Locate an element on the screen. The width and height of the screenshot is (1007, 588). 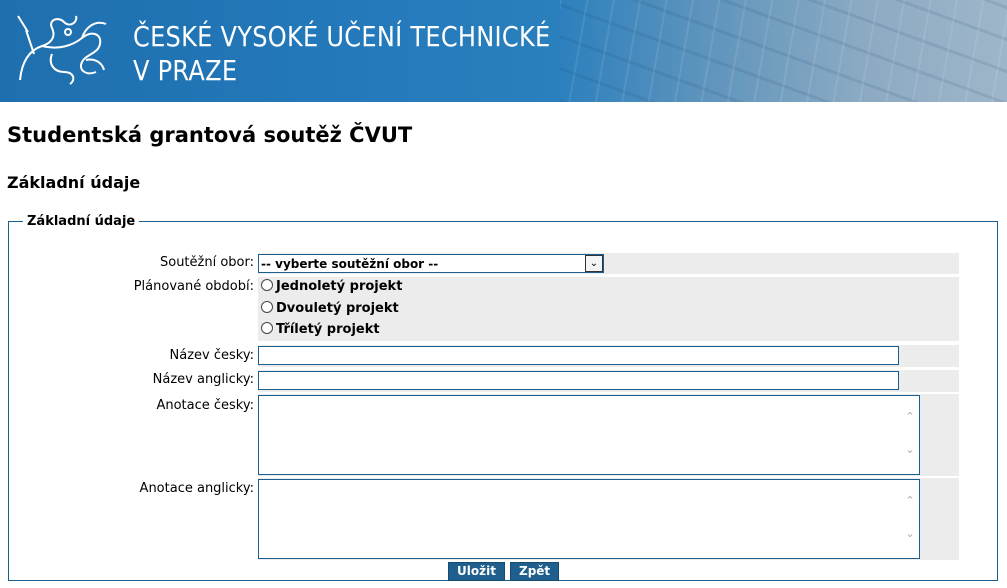
period-option-one-year: Jednoletý projekt is located at coordinates (331, 289).